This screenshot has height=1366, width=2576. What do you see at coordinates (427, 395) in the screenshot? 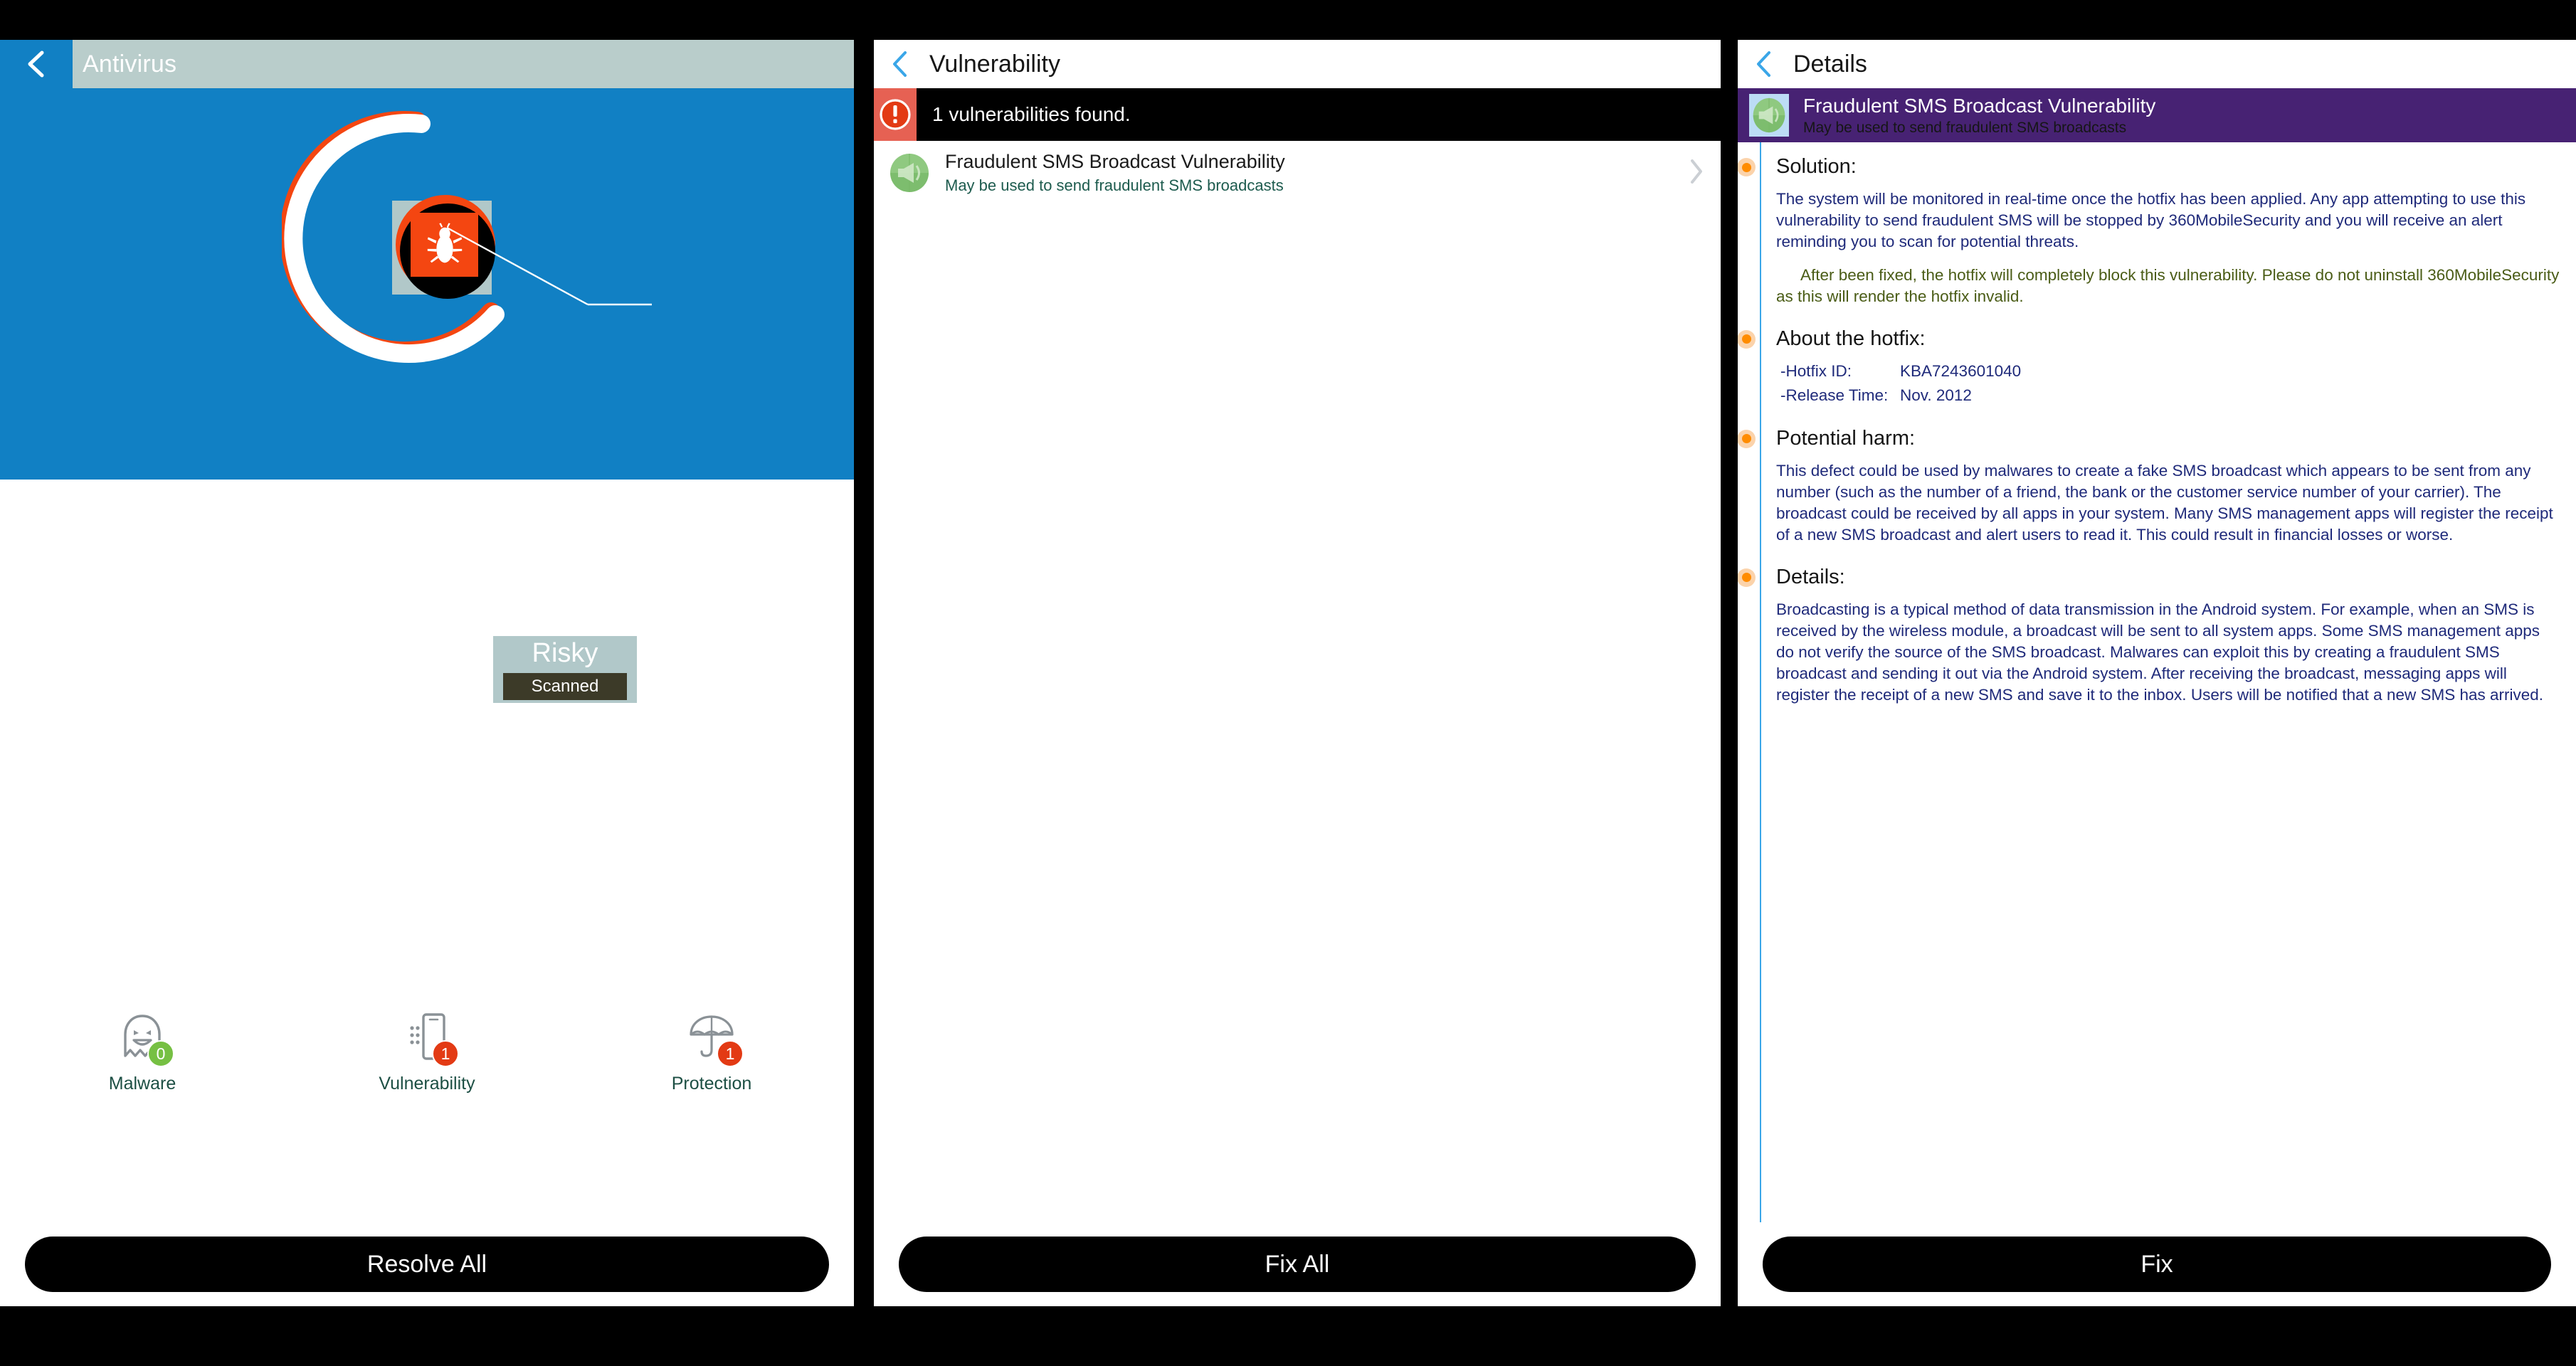
I see `scan-hero: Risky Scanned` at bounding box center [427, 395].